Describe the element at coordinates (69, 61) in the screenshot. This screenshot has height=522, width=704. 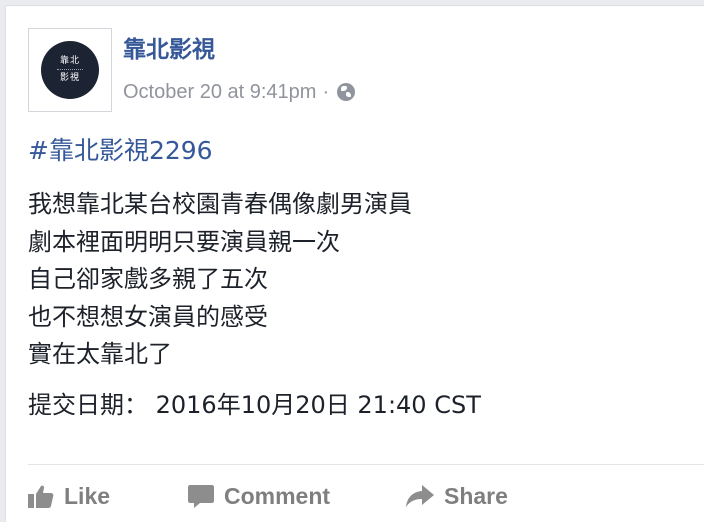
I see `avatar-logo-text-top: 靠北` at that location.